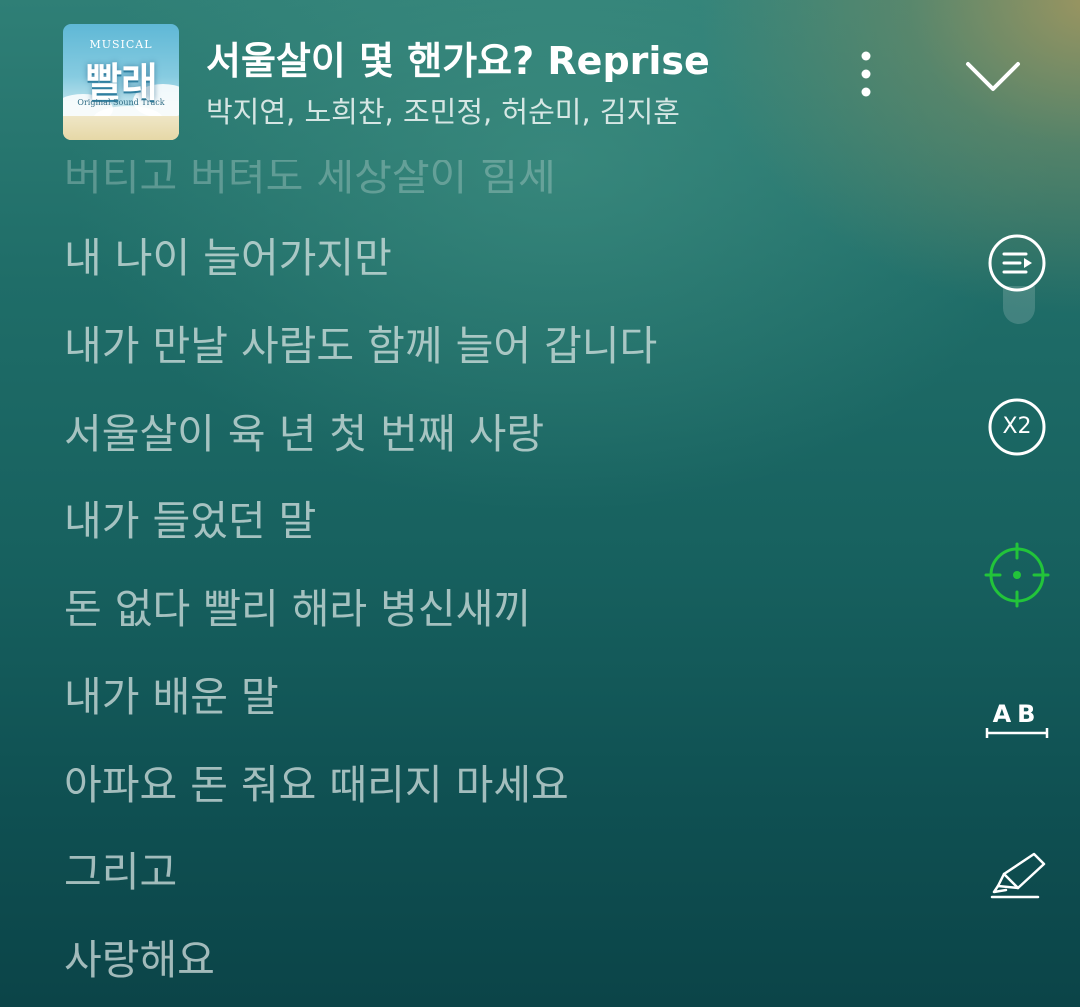 The image size is (1080, 1007). What do you see at coordinates (121, 82) in the screenshot?
I see `album-art: MUSICAL 빨래 Original Sound Track` at bounding box center [121, 82].